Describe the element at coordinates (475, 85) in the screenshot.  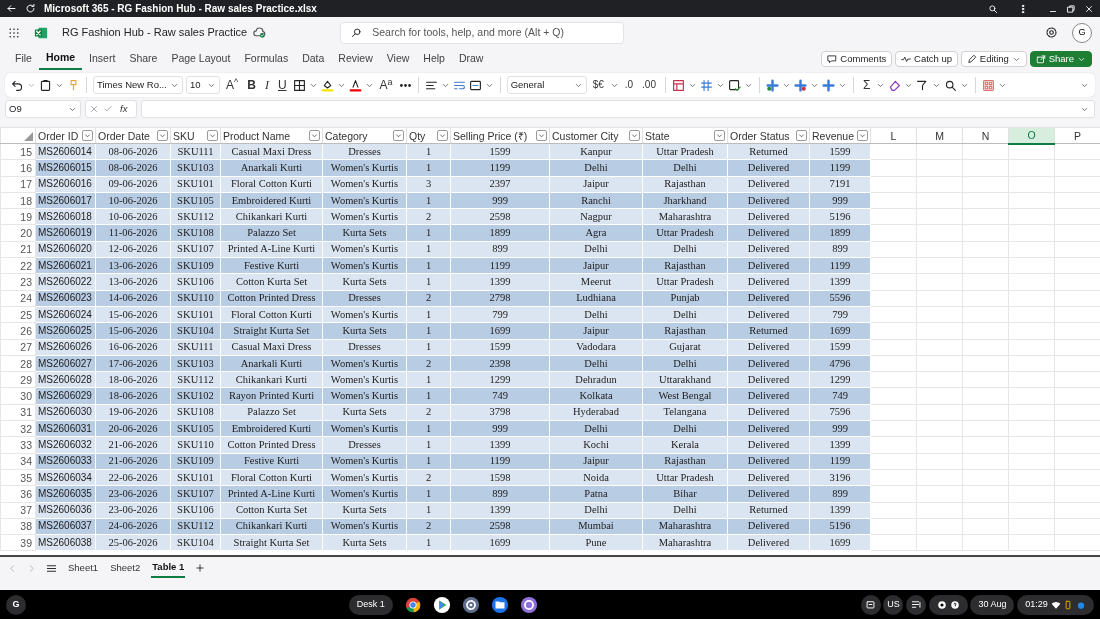
I see `merge-icon` at that location.